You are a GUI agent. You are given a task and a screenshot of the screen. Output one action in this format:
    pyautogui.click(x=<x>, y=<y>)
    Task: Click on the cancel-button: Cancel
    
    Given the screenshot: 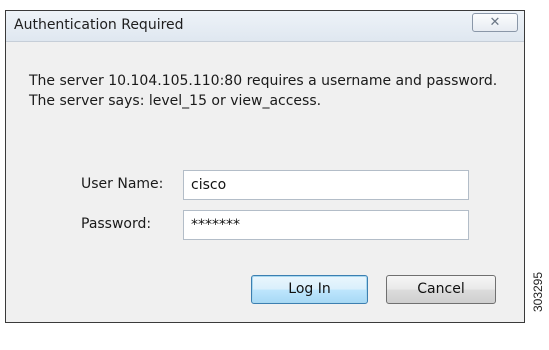 What is the action you would take?
    pyautogui.click(x=441, y=289)
    